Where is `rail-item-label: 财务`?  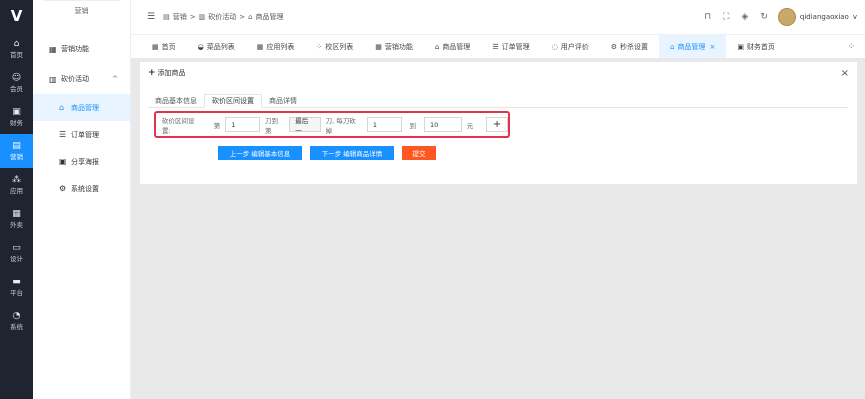 rail-item-label: 财务 is located at coordinates (16, 123).